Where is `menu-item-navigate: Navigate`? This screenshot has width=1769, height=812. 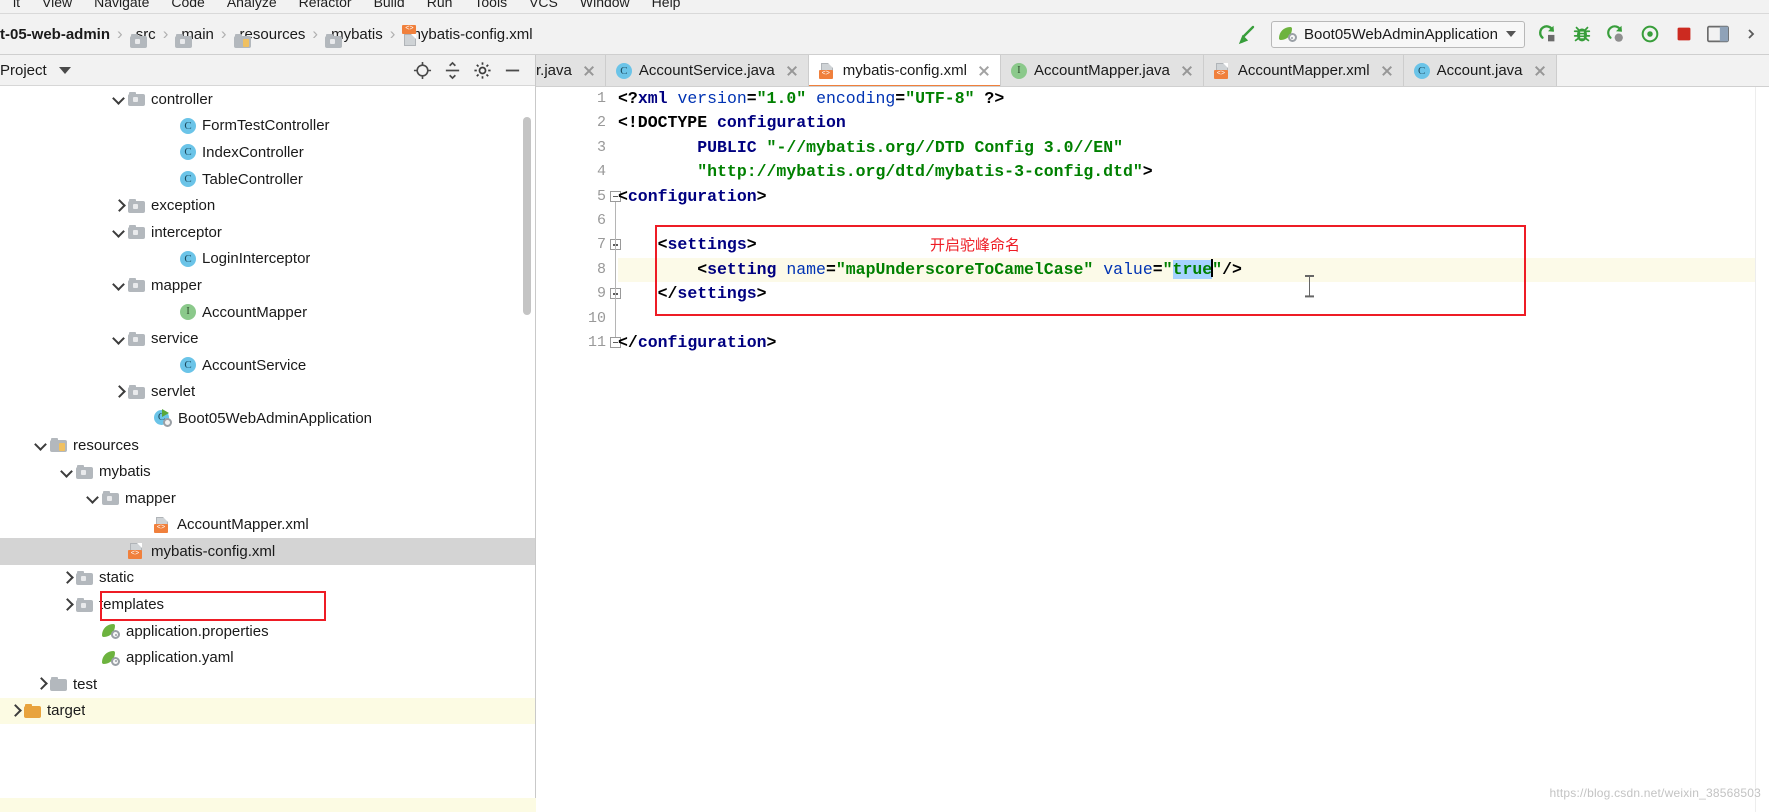
menu-item-navigate: Navigate is located at coordinates (121, 5).